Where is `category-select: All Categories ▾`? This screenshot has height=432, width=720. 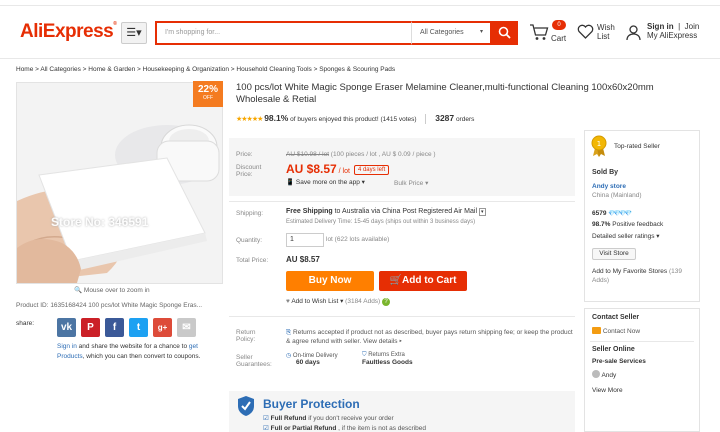
category-select: All Categories ▾ is located at coordinates (450, 33).